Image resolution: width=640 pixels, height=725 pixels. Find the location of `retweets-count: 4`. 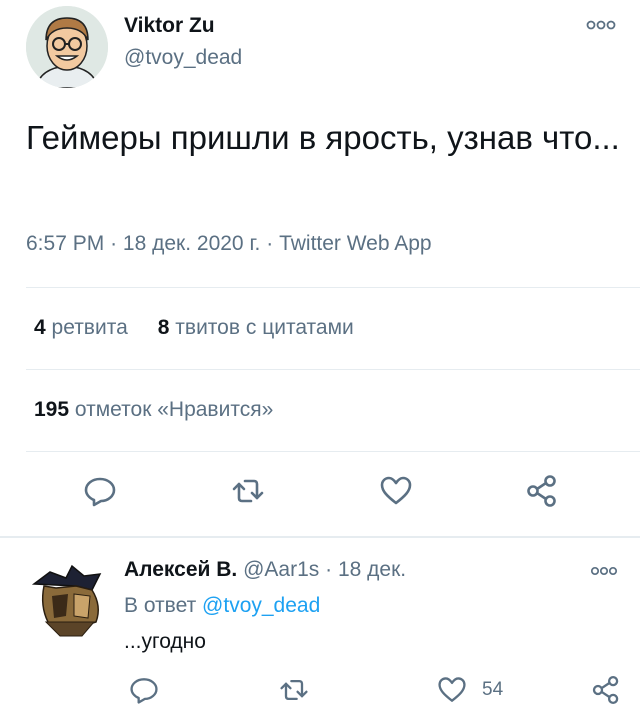

retweets-count: 4 is located at coordinates (40, 327).